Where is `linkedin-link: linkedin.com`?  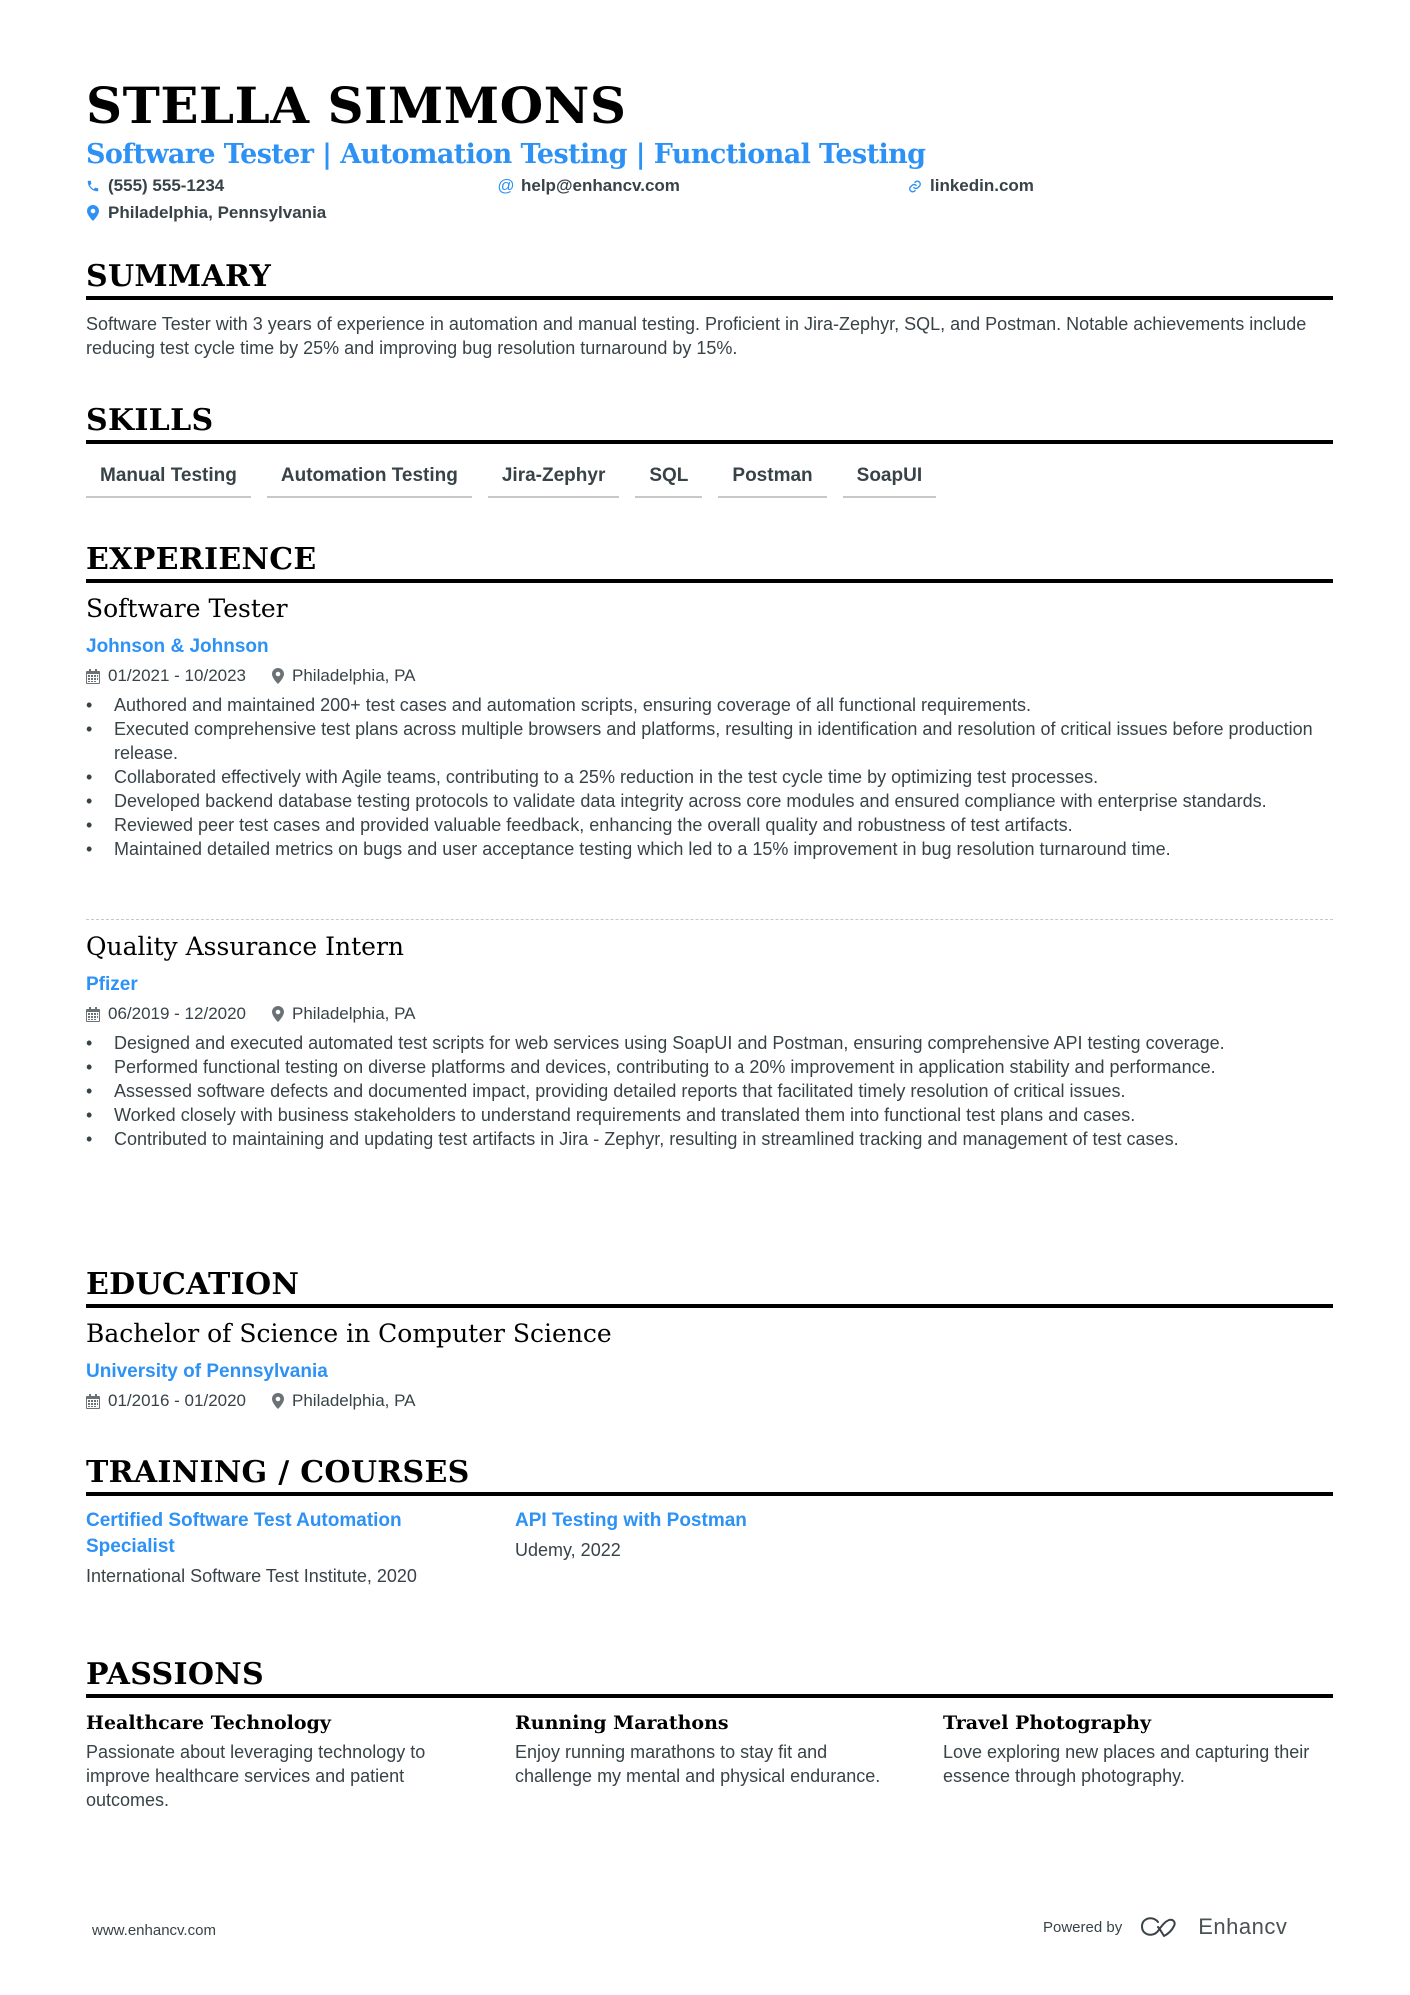
linkedin-link: linkedin.com is located at coordinates (982, 186).